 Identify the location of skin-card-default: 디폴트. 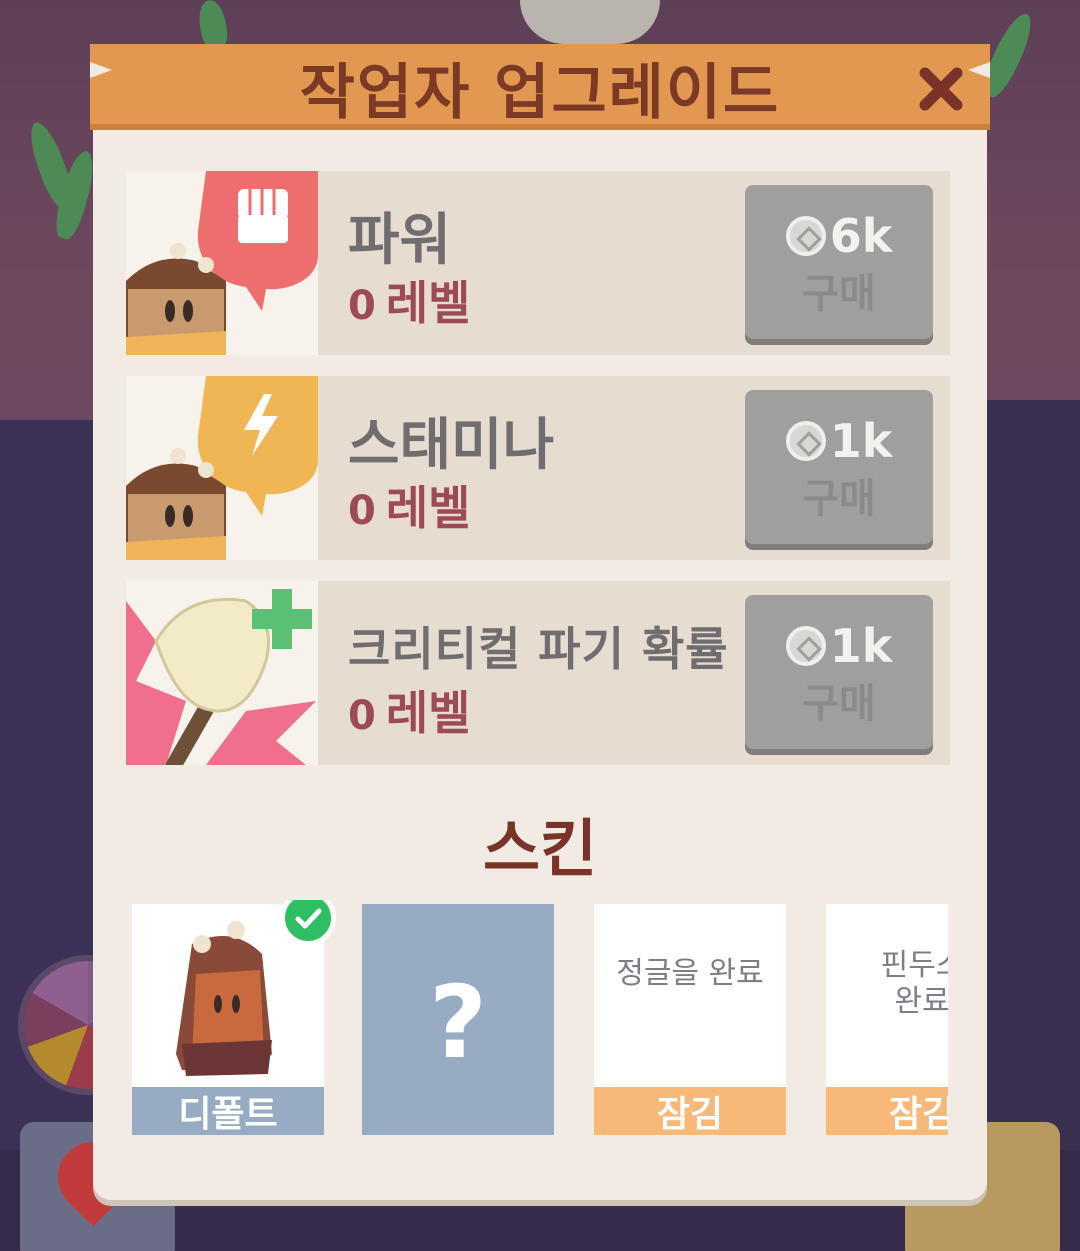
(234, 1017).